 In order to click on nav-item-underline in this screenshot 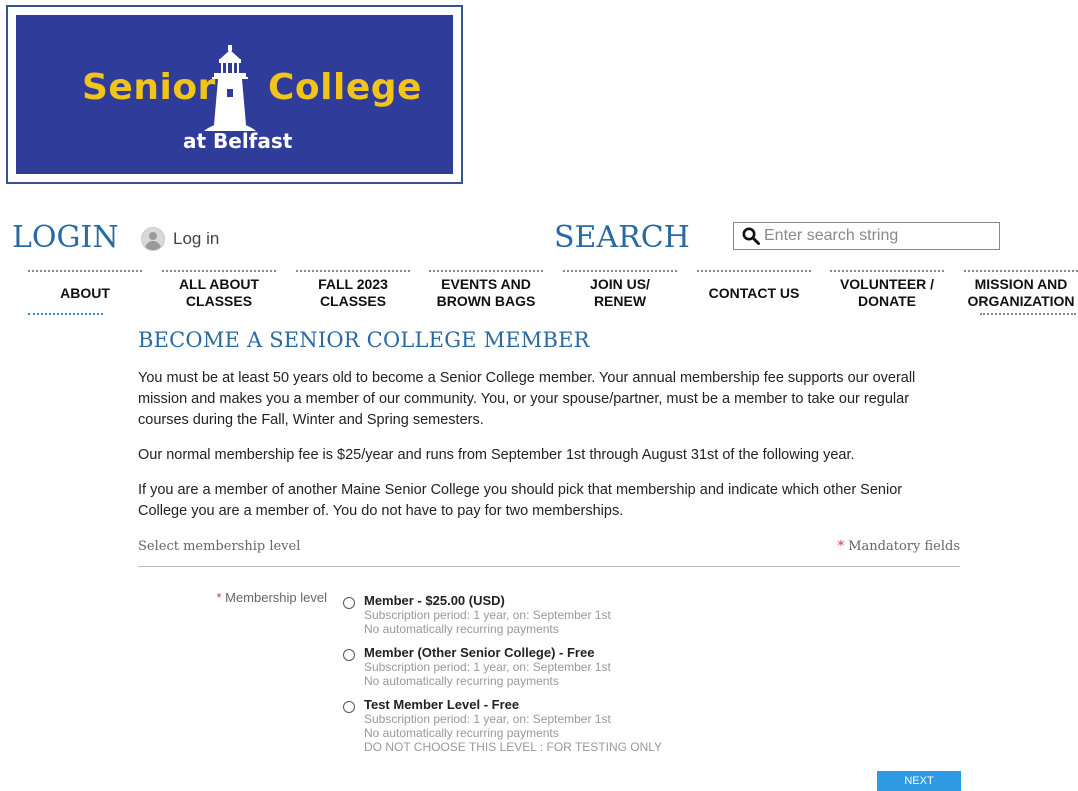, I will do `click(1028, 314)`.